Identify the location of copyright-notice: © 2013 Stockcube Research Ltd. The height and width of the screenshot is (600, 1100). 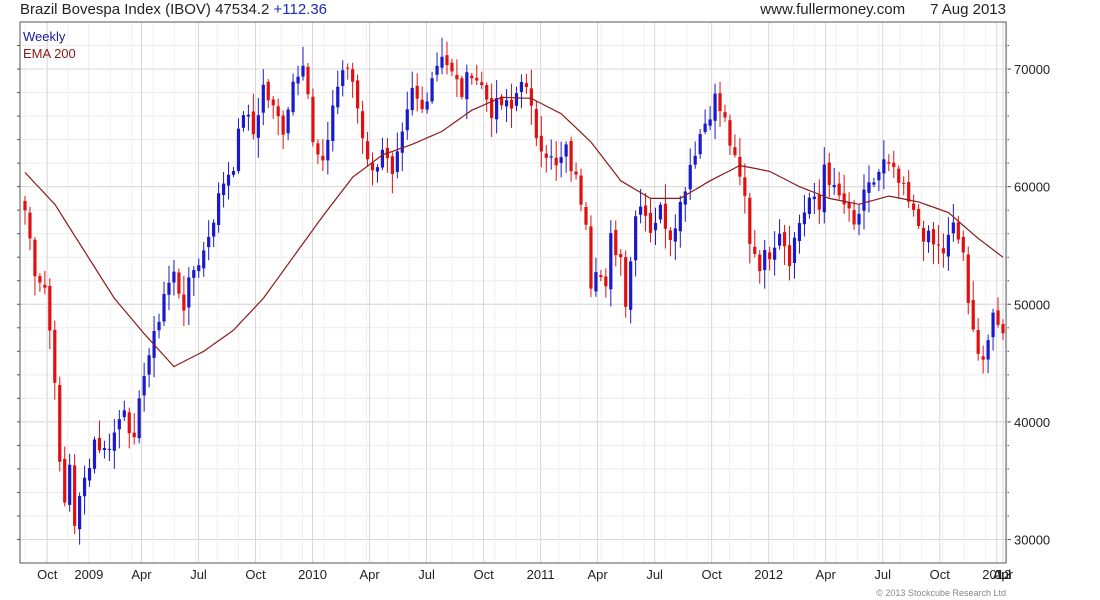
(941, 593).